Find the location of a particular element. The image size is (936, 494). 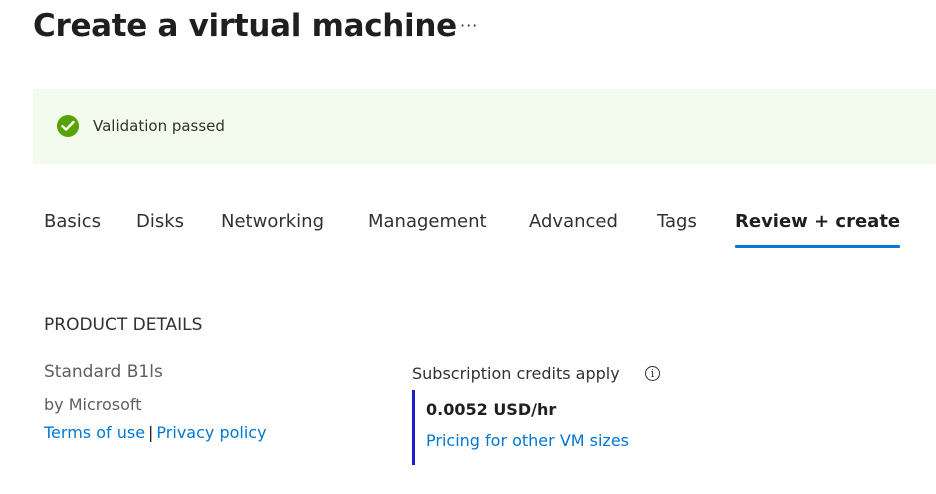

tab-review-create: Review + create is located at coordinates (818, 229).